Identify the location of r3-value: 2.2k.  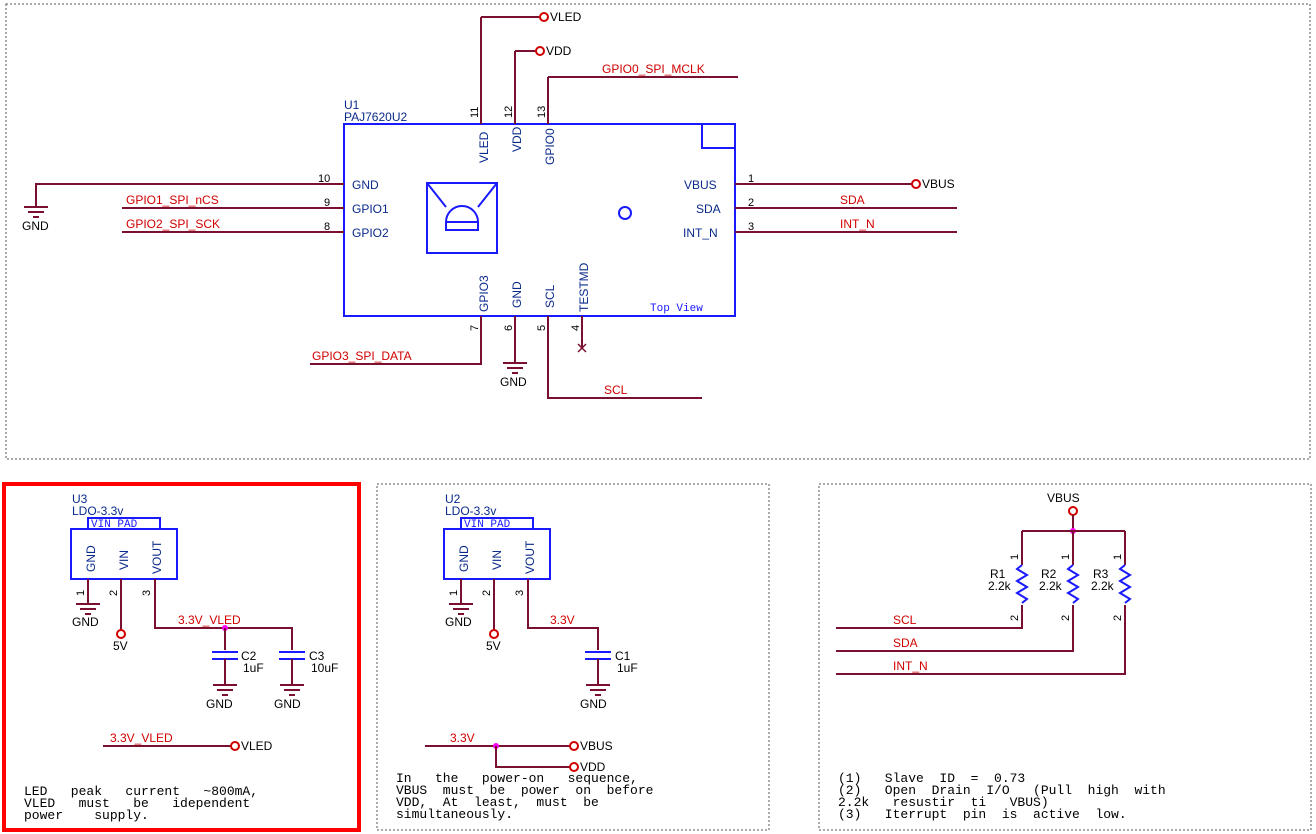
(1103, 586).